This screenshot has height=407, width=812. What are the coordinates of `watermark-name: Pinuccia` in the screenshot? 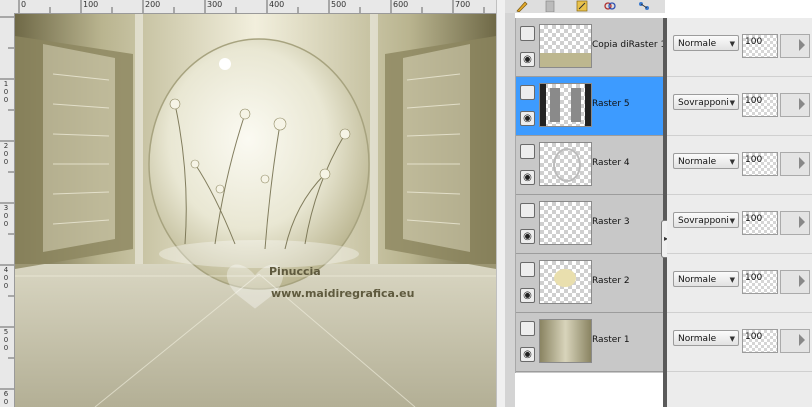 It's located at (295, 271).